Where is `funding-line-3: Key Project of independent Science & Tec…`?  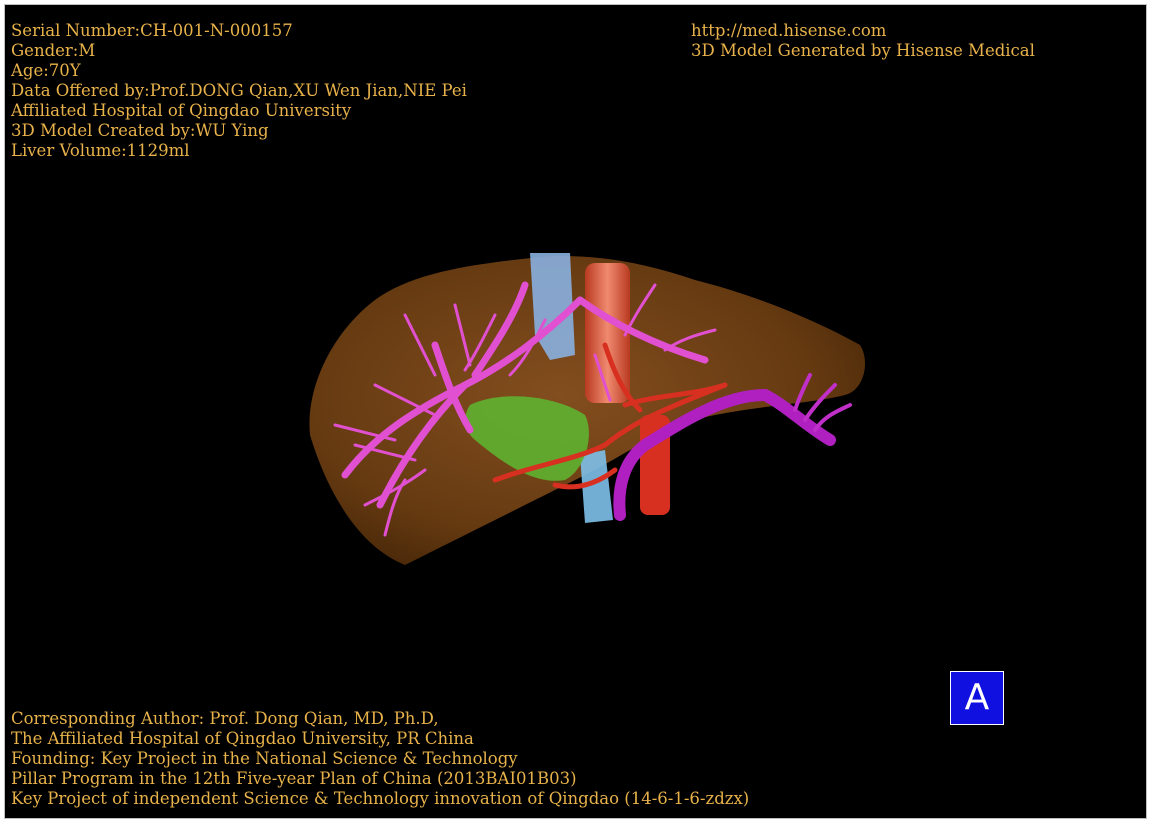 funding-line-3: Key Project of independent Science & Tec… is located at coordinates (380, 798).